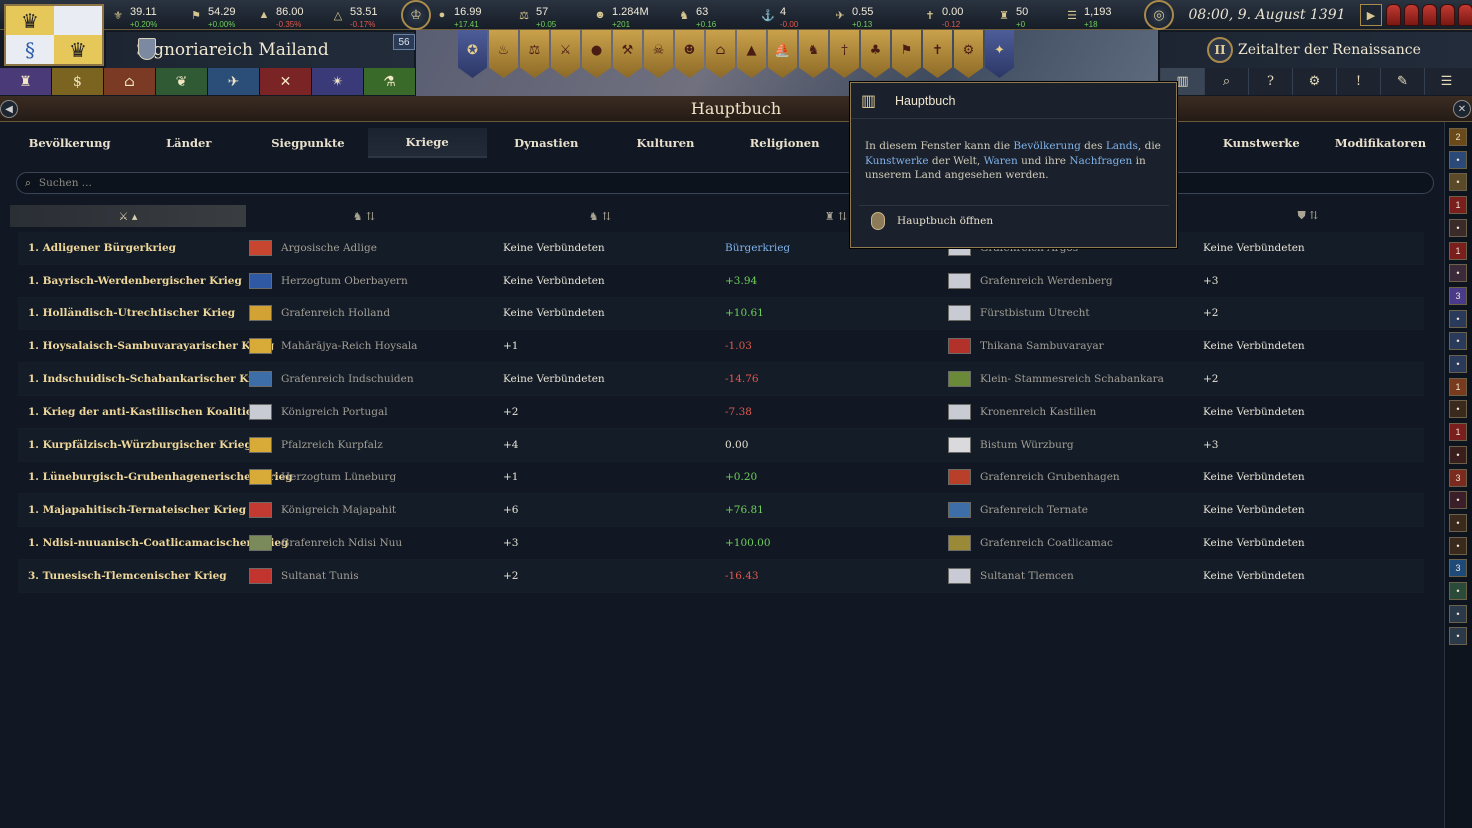 This screenshot has width=1472, height=828. I want to click on attacker-name: Argosische Adlige, so click(329, 248).